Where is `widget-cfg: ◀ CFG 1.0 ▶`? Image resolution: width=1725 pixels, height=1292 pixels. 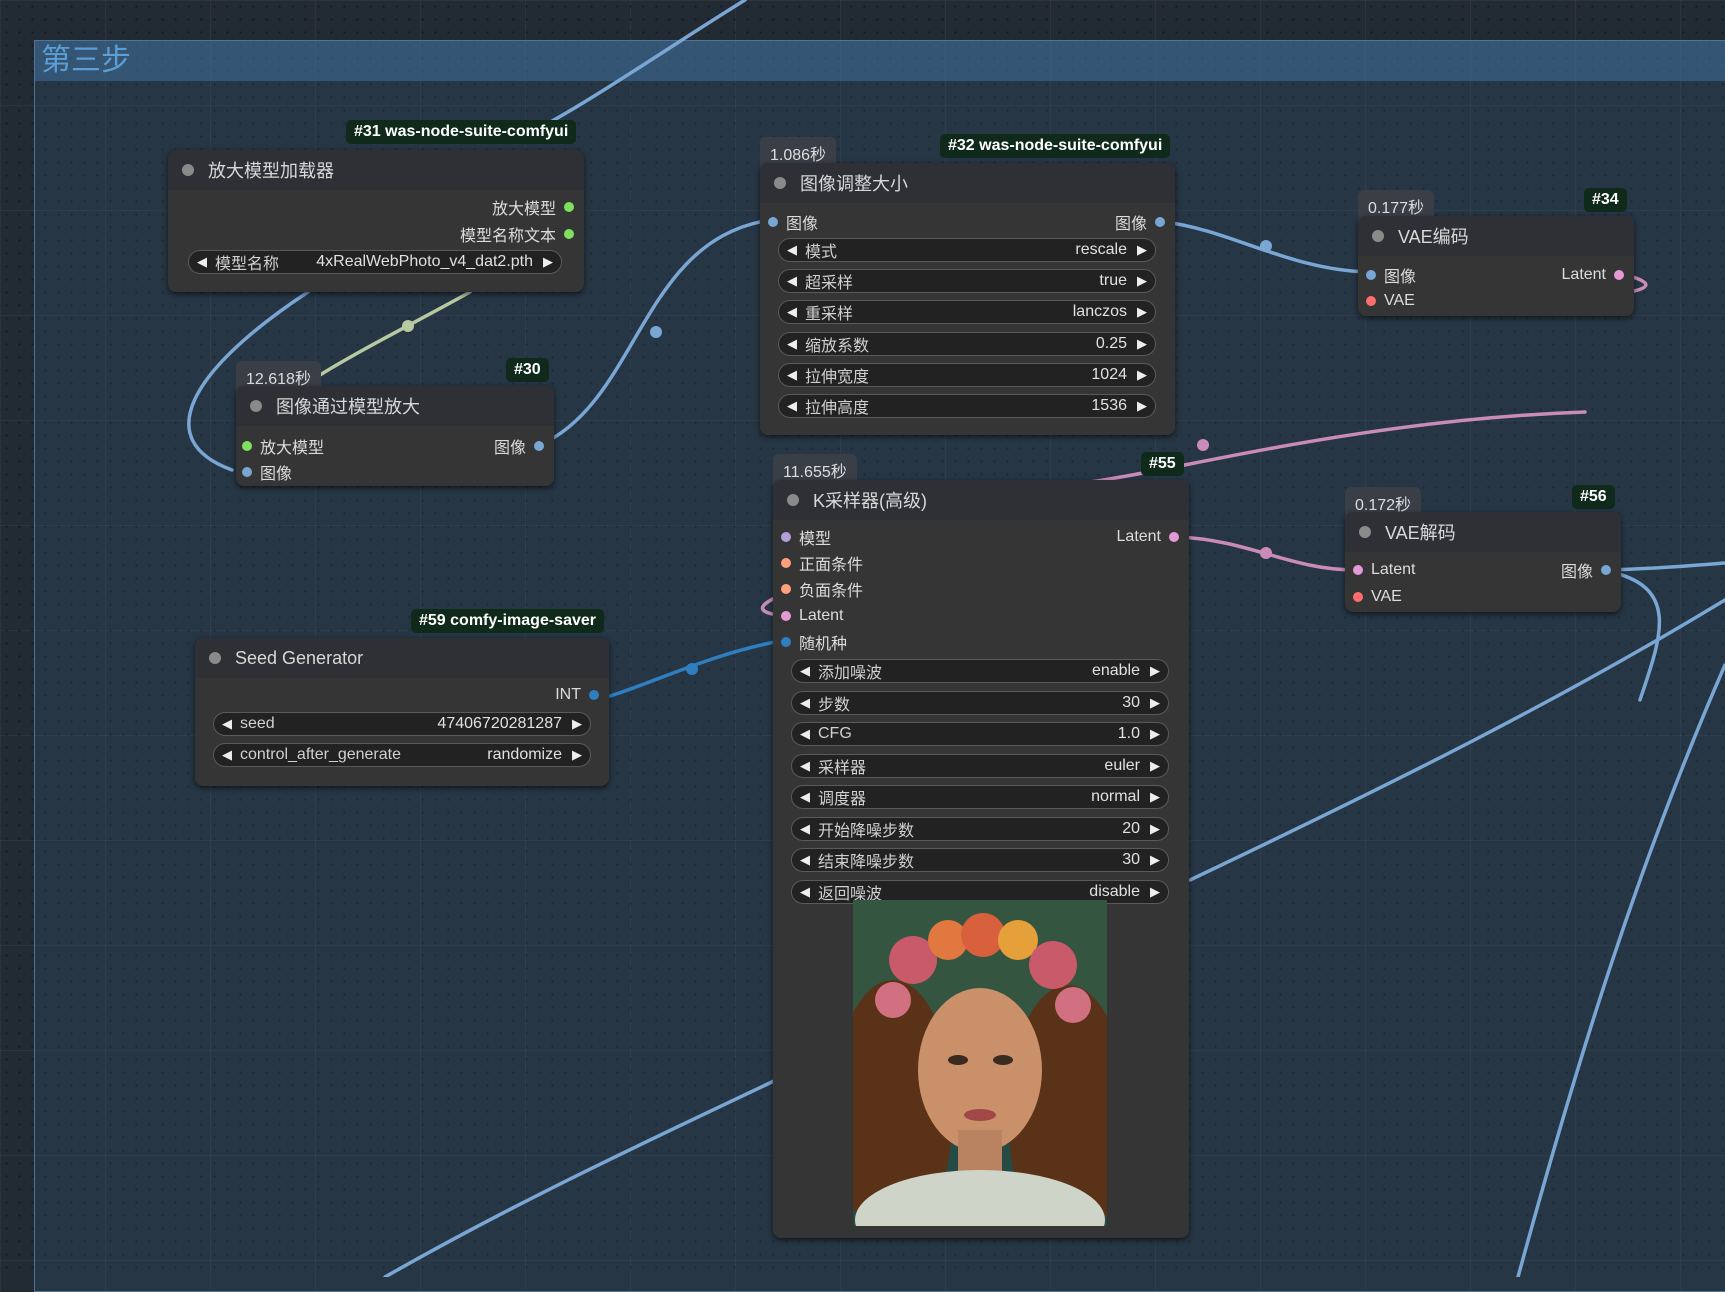
widget-cfg: ◀ CFG 1.0 ▶ is located at coordinates (980, 734).